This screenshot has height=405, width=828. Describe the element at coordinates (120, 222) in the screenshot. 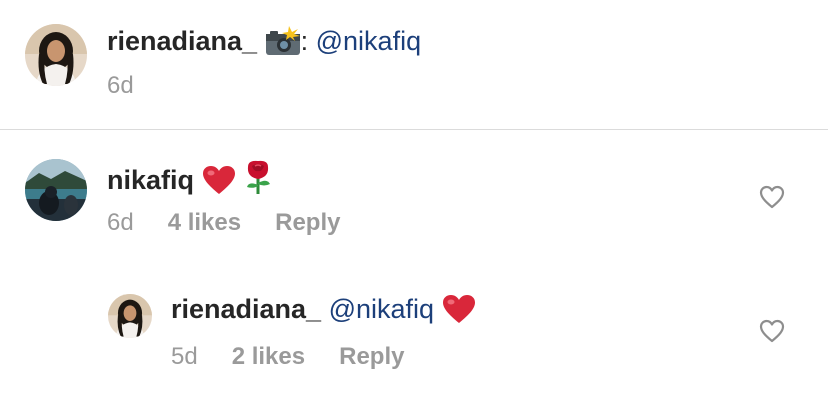

I see `comment-timestamp: 6d` at that location.